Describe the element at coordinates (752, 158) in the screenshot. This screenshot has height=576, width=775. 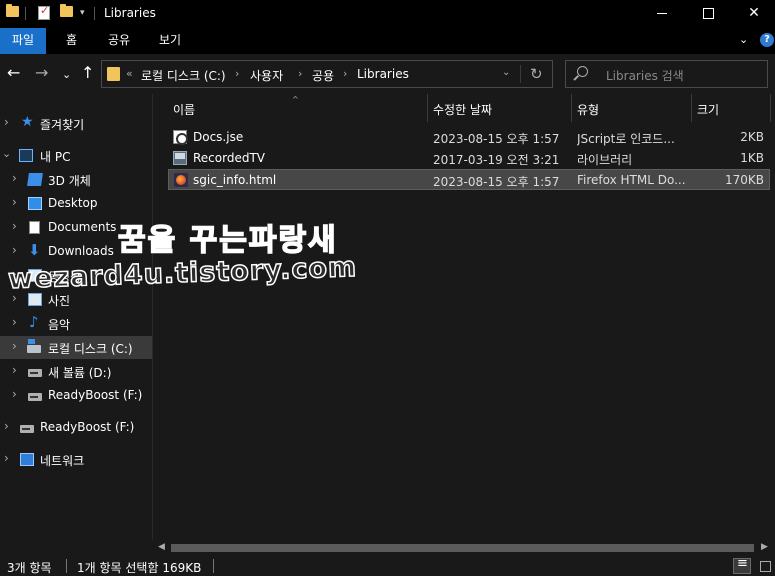
I see `file-size: 1KB` at that location.